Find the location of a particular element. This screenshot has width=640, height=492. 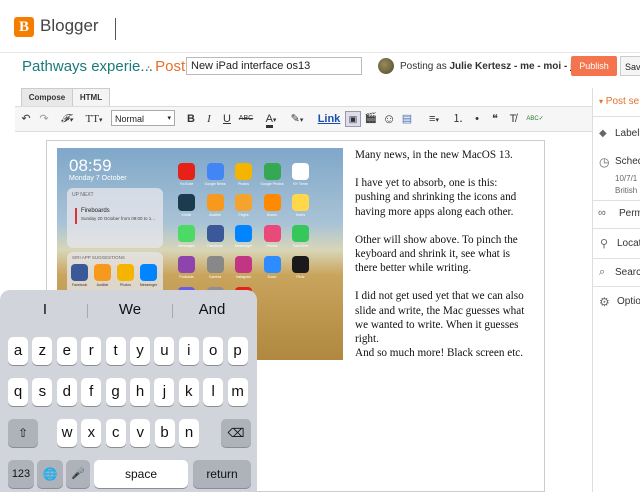

key-r: r is located at coordinates (91, 351).